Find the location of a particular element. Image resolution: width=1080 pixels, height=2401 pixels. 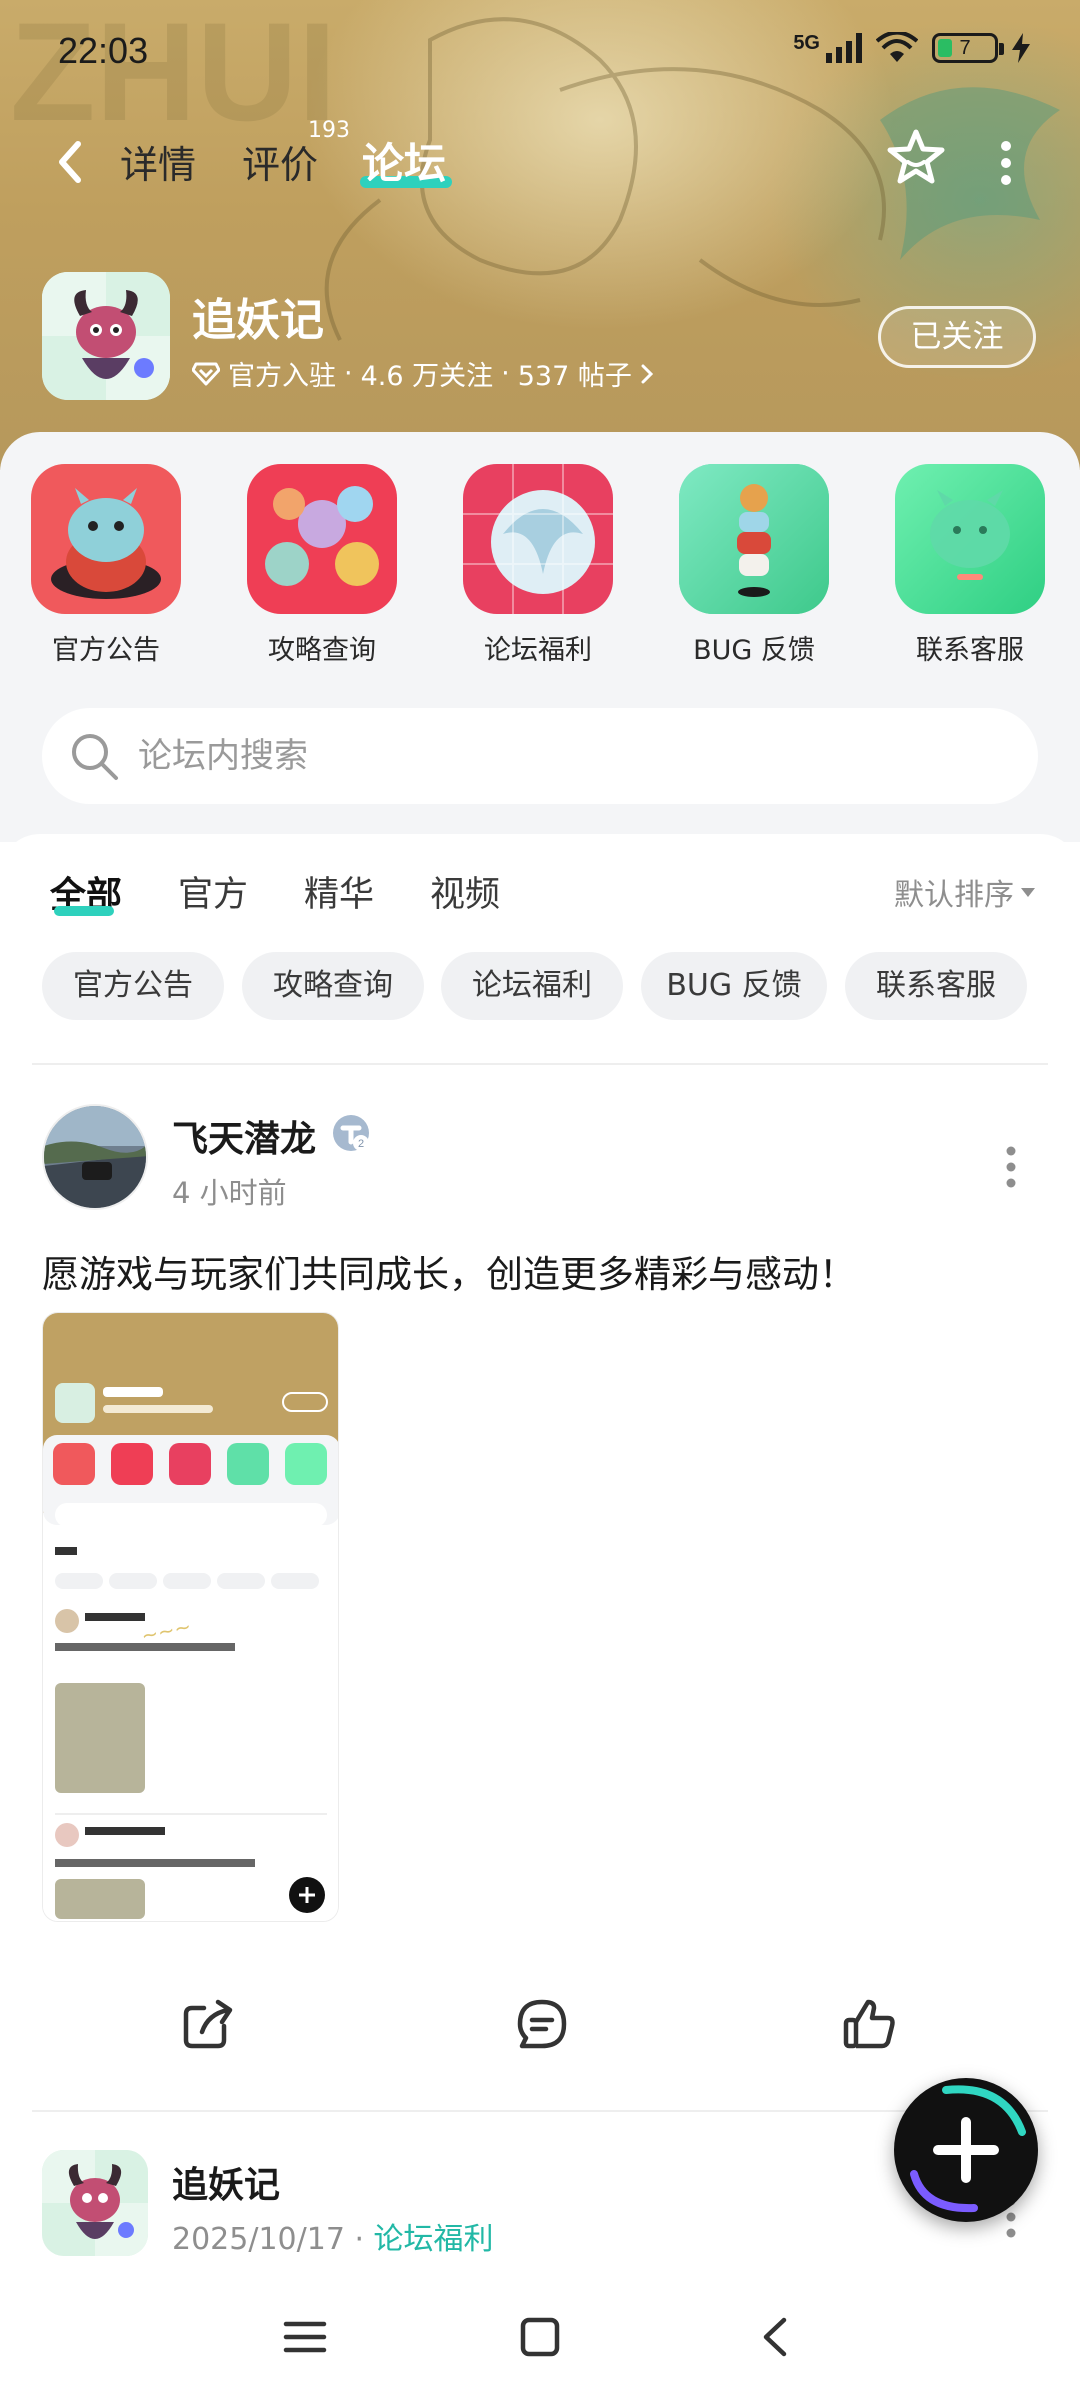

welfare-icon is located at coordinates (538, 539).